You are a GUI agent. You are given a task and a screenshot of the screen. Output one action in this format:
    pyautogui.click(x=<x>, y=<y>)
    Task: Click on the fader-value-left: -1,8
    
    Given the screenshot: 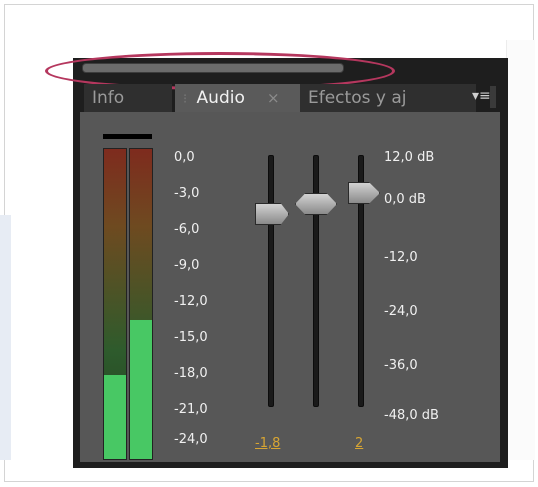 What is the action you would take?
    pyautogui.click(x=267, y=443)
    